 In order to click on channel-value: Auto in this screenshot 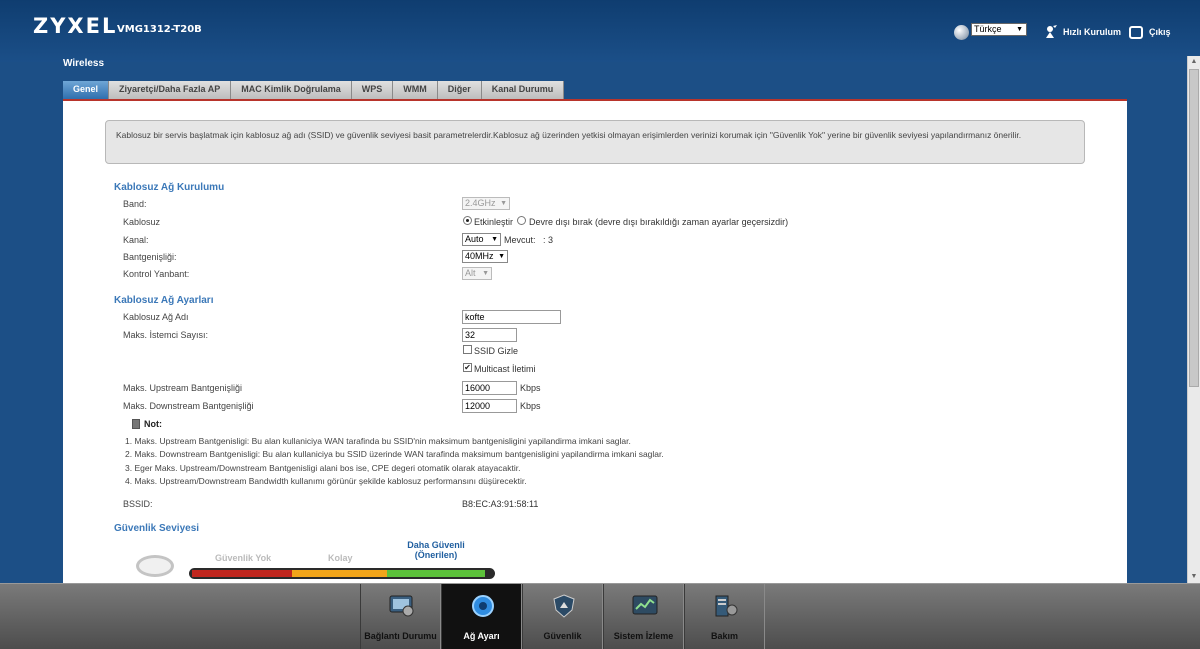, I will do `click(474, 239)`.